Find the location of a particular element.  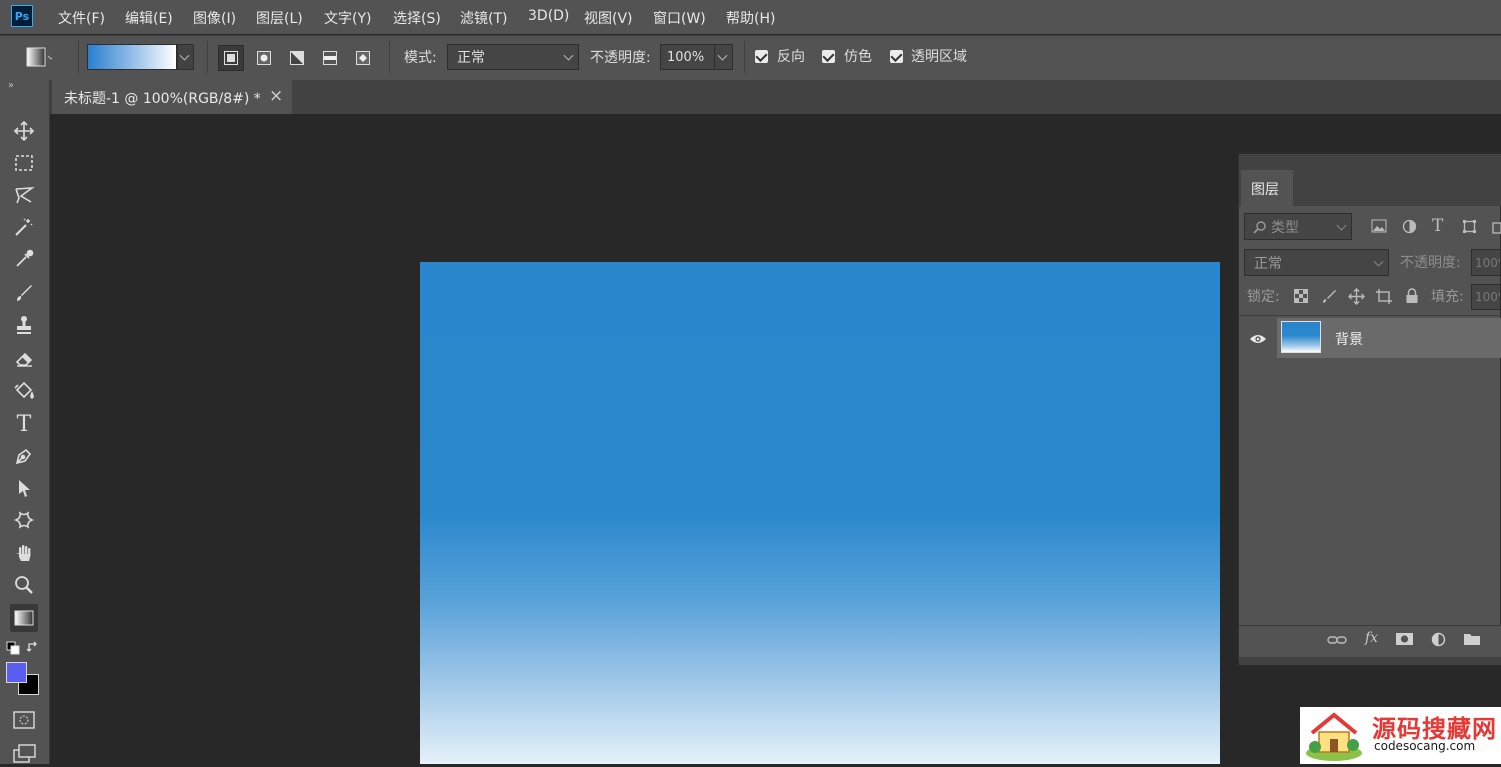

tab-layers-label: 图层 is located at coordinates (1265, 190).